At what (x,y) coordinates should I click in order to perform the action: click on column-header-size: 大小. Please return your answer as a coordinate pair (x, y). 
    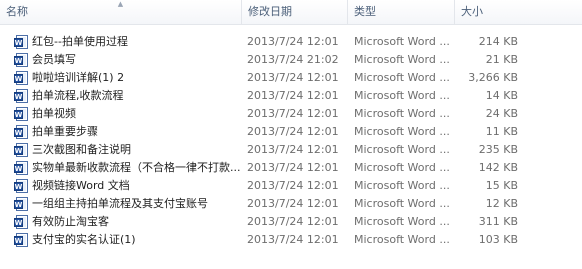
    Looking at the image, I should click on (489, 12).